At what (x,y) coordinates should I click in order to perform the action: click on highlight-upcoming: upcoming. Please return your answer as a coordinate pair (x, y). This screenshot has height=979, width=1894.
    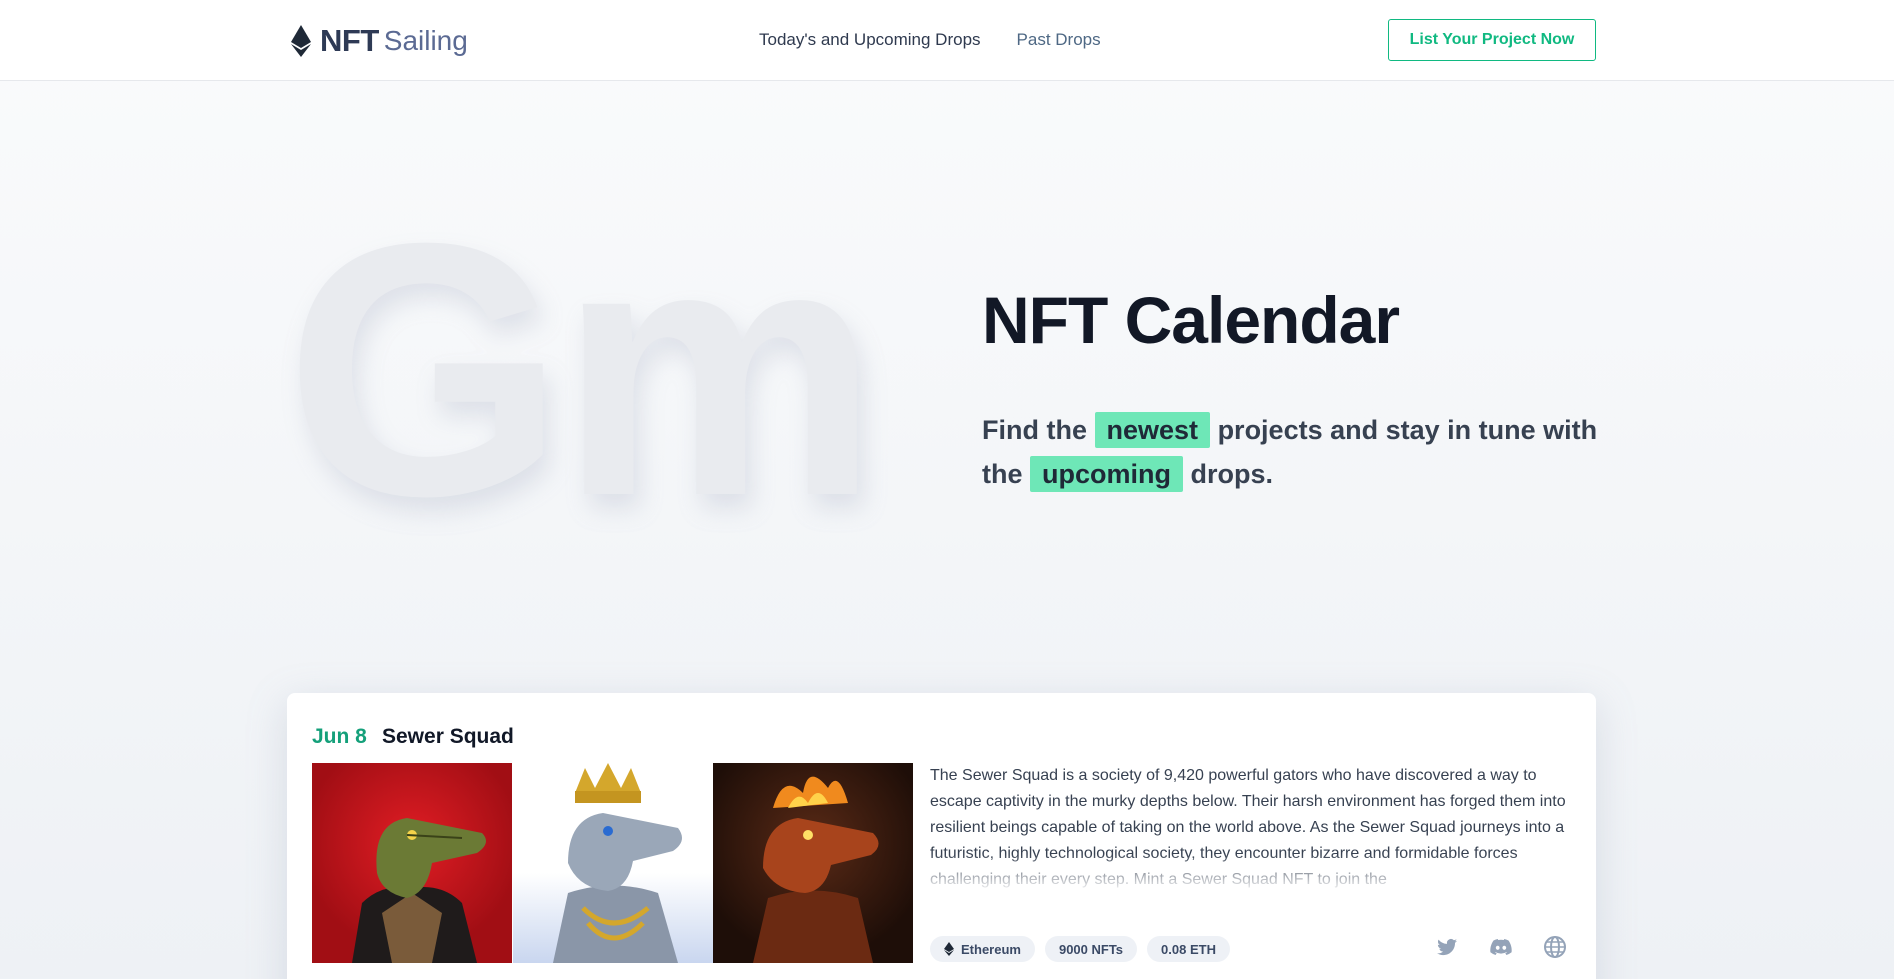
    Looking at the image, I should click on (1107, 474).